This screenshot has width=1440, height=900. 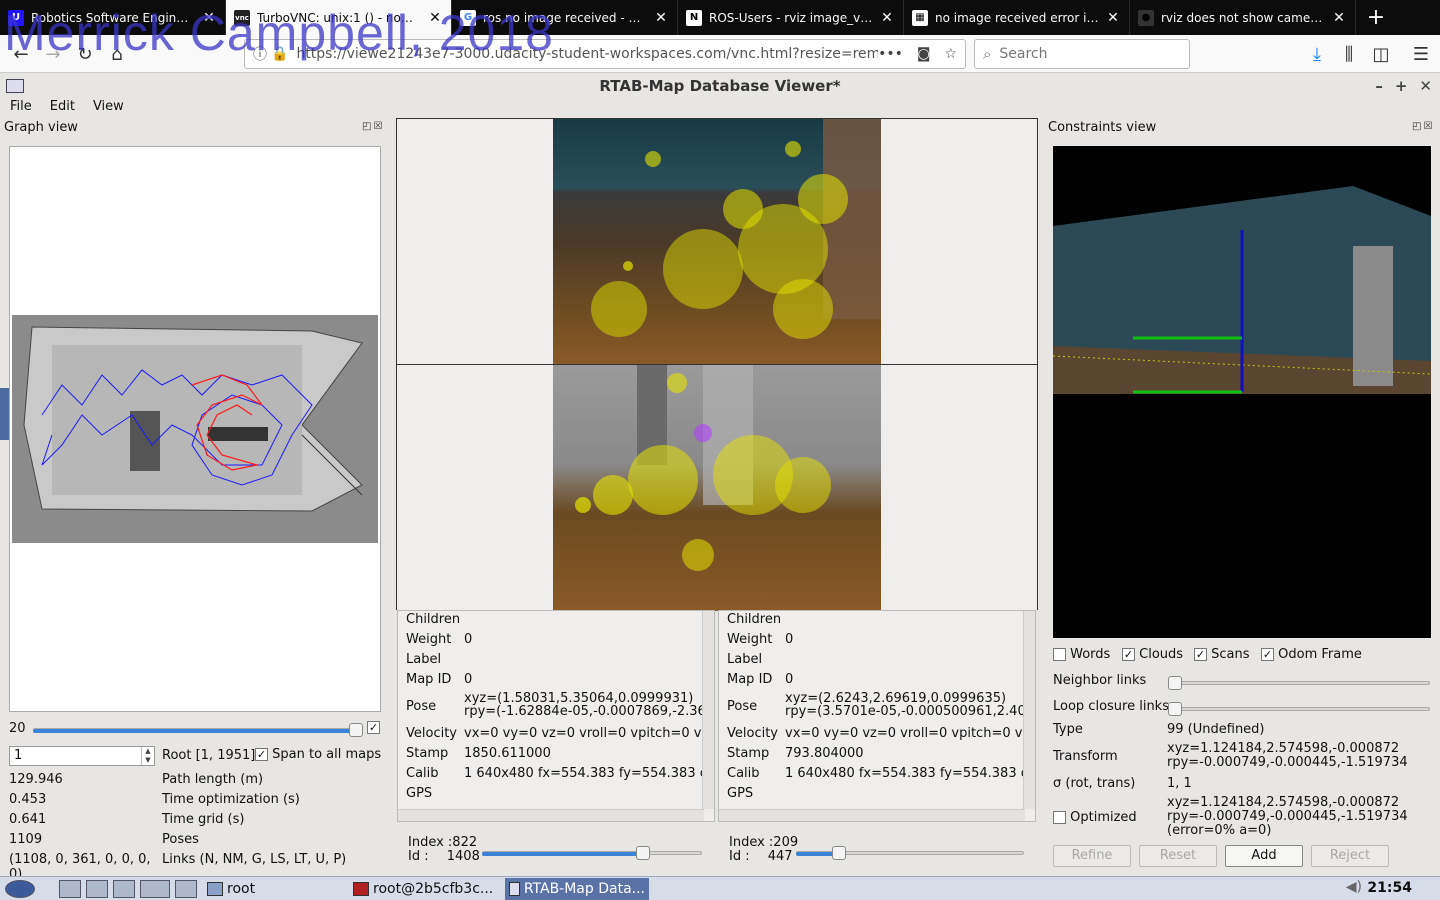 I want to click on stat-poses: 1109 Poses, so click(x=104, y=839).